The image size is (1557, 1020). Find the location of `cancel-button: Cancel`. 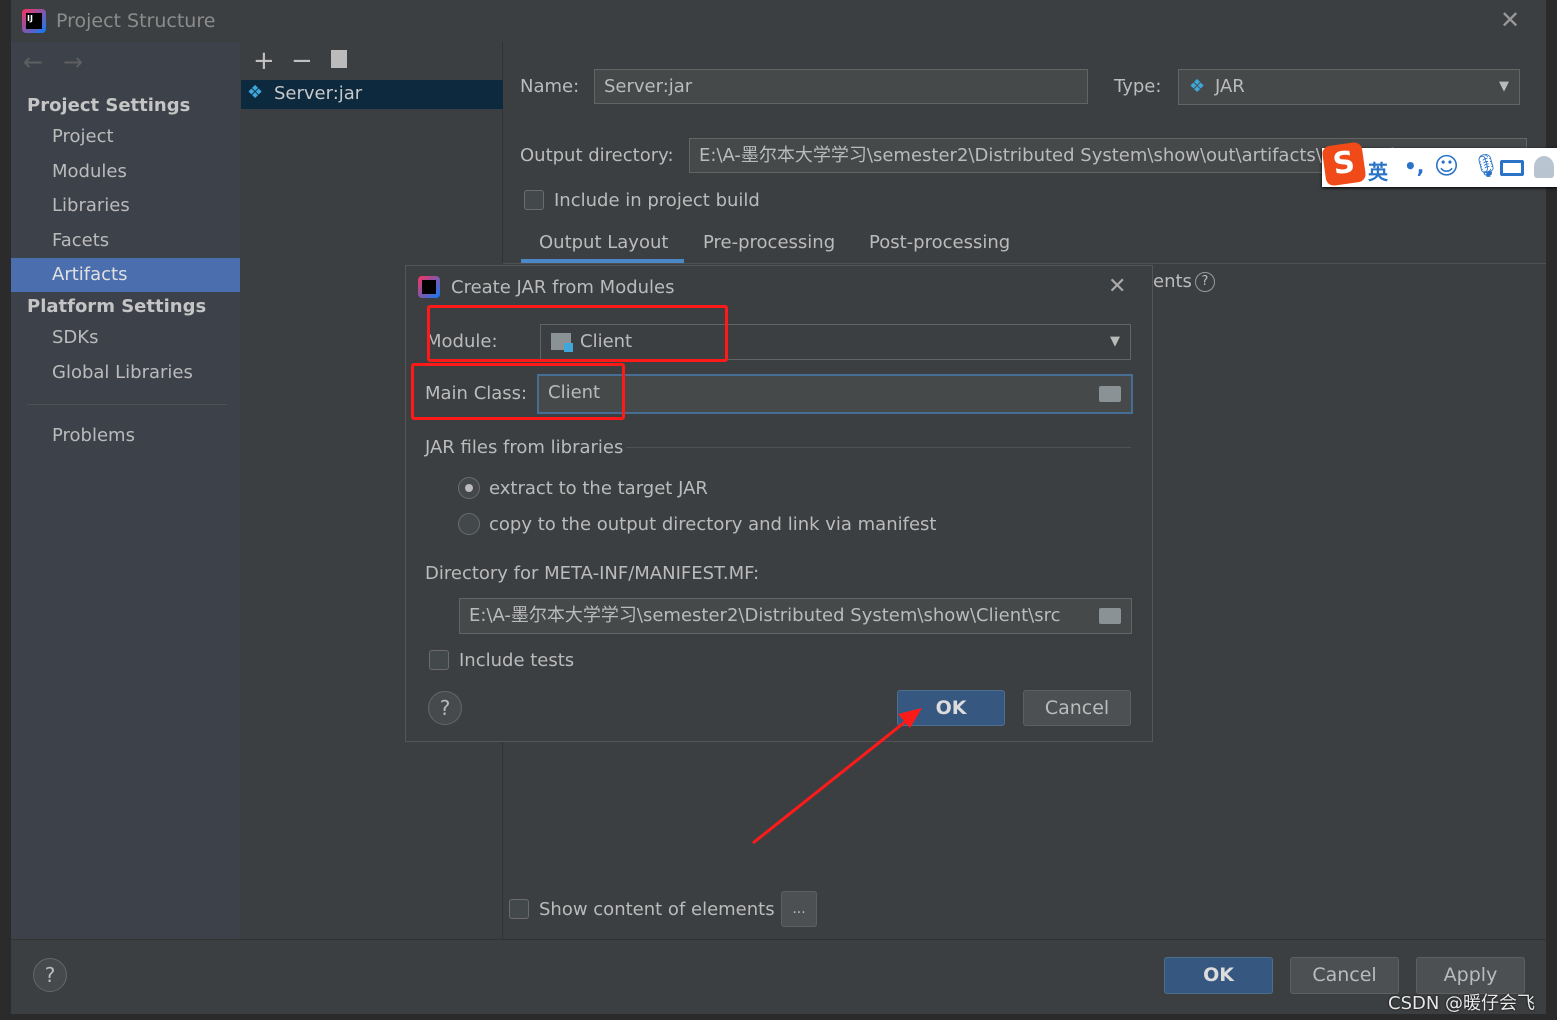

cancel-button: Cancel is located at coordinates (1344, 975).